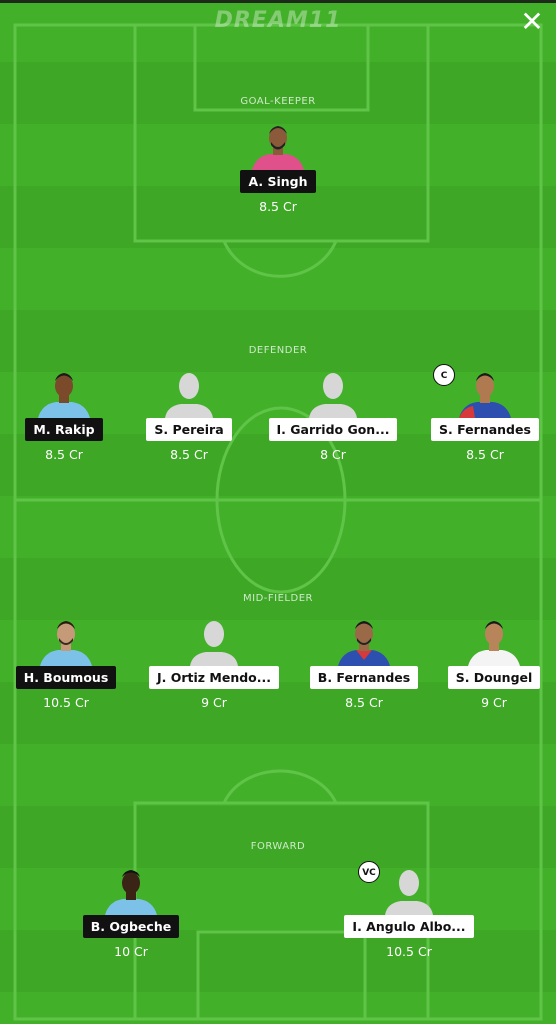 This screenshot has height=1024, width=556. What do you see at coordinates (369, 872) in the screenshot?
I see `vice-captain-badge: VC` at bounding box center [369, 872].